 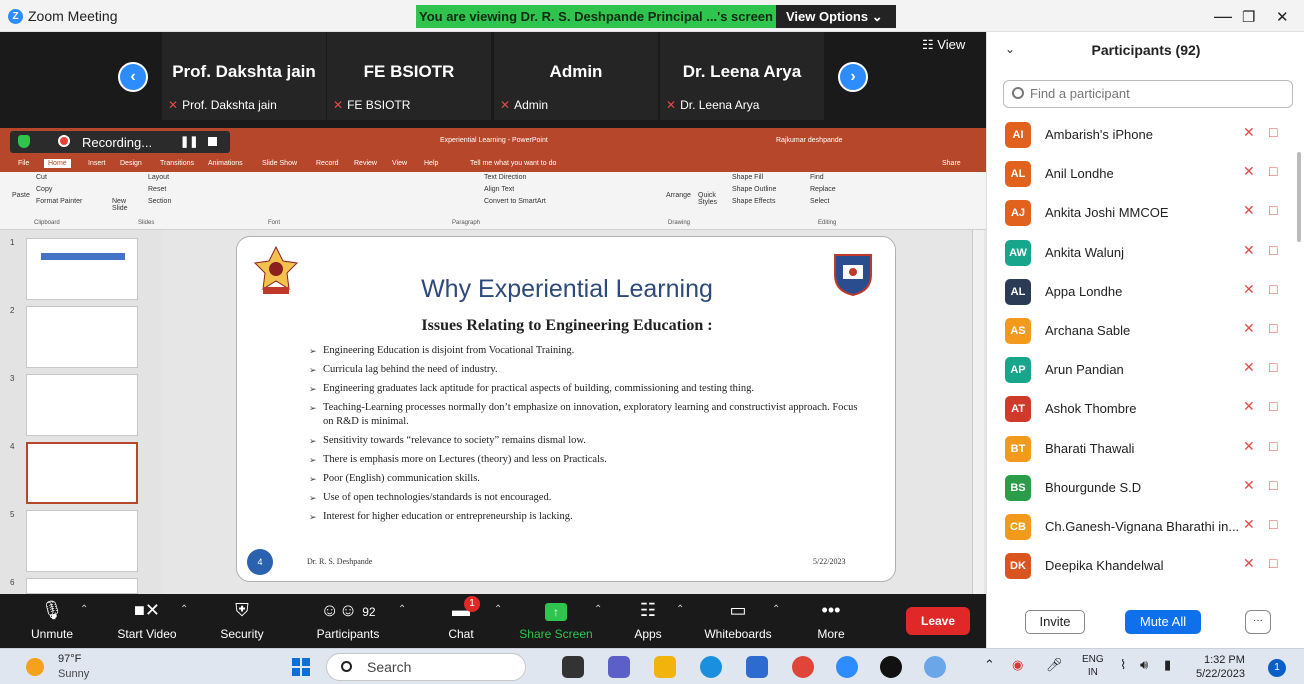 I want to click on participant-row: AP Arun Pandian ✕ □, so click(x=1139, y=371).